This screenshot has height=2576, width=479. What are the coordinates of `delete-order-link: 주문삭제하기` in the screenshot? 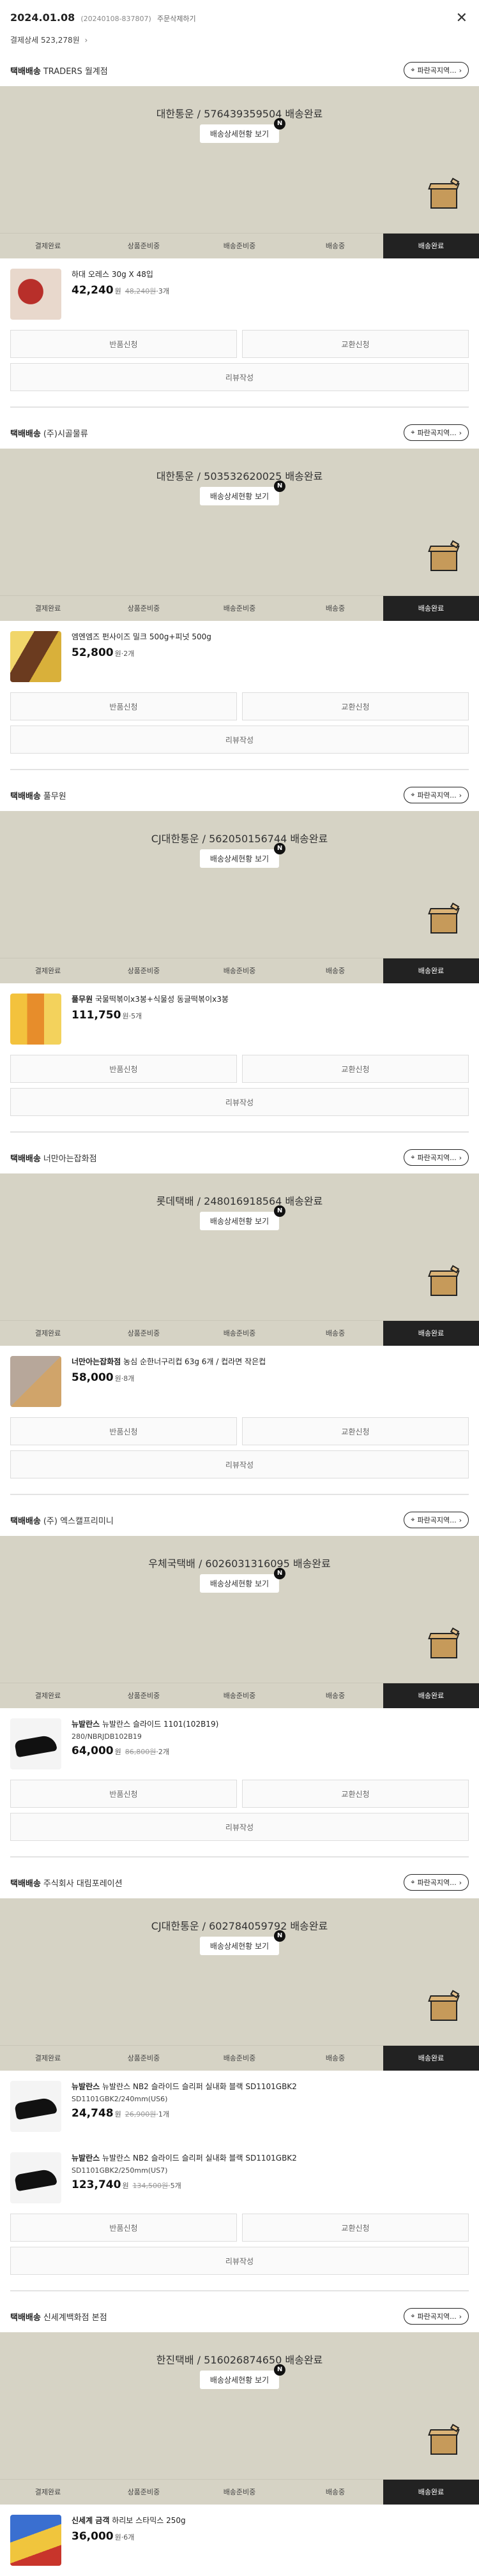 It's located at (176, 19).